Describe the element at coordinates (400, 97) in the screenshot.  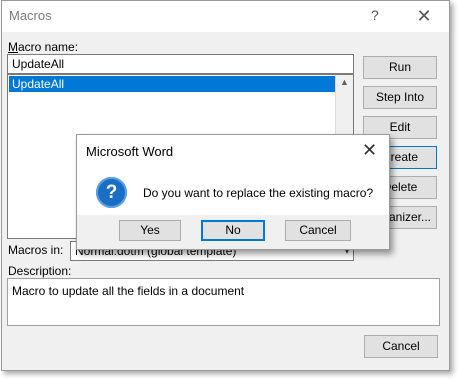
I see `step-into-button: Step Into` at that location.